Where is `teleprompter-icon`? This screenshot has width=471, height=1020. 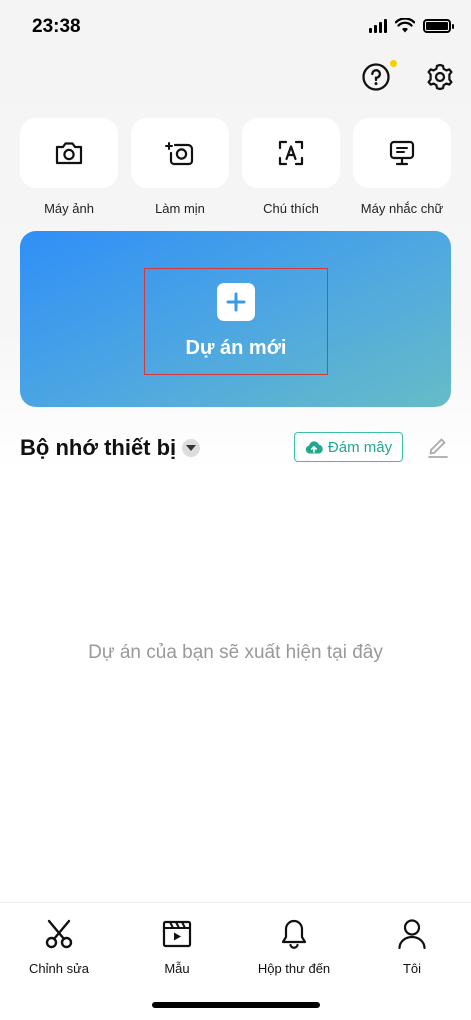 teleprompter-icon is located at coordinates (402, 153).